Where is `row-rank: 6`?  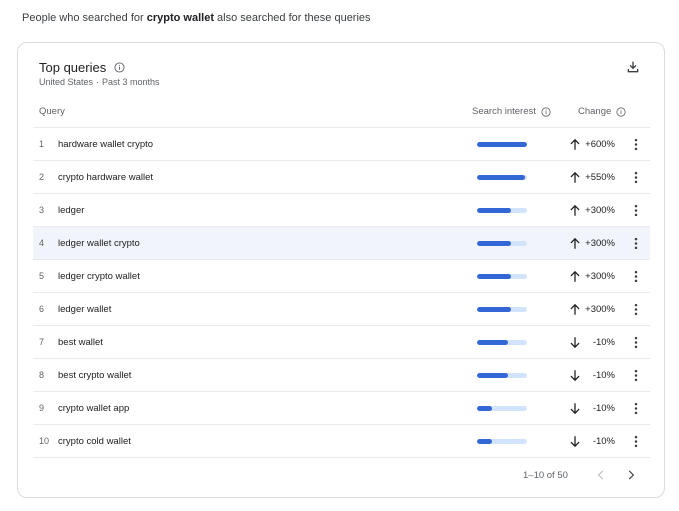 row-rank: 6 is located at coordinates (42, 309).